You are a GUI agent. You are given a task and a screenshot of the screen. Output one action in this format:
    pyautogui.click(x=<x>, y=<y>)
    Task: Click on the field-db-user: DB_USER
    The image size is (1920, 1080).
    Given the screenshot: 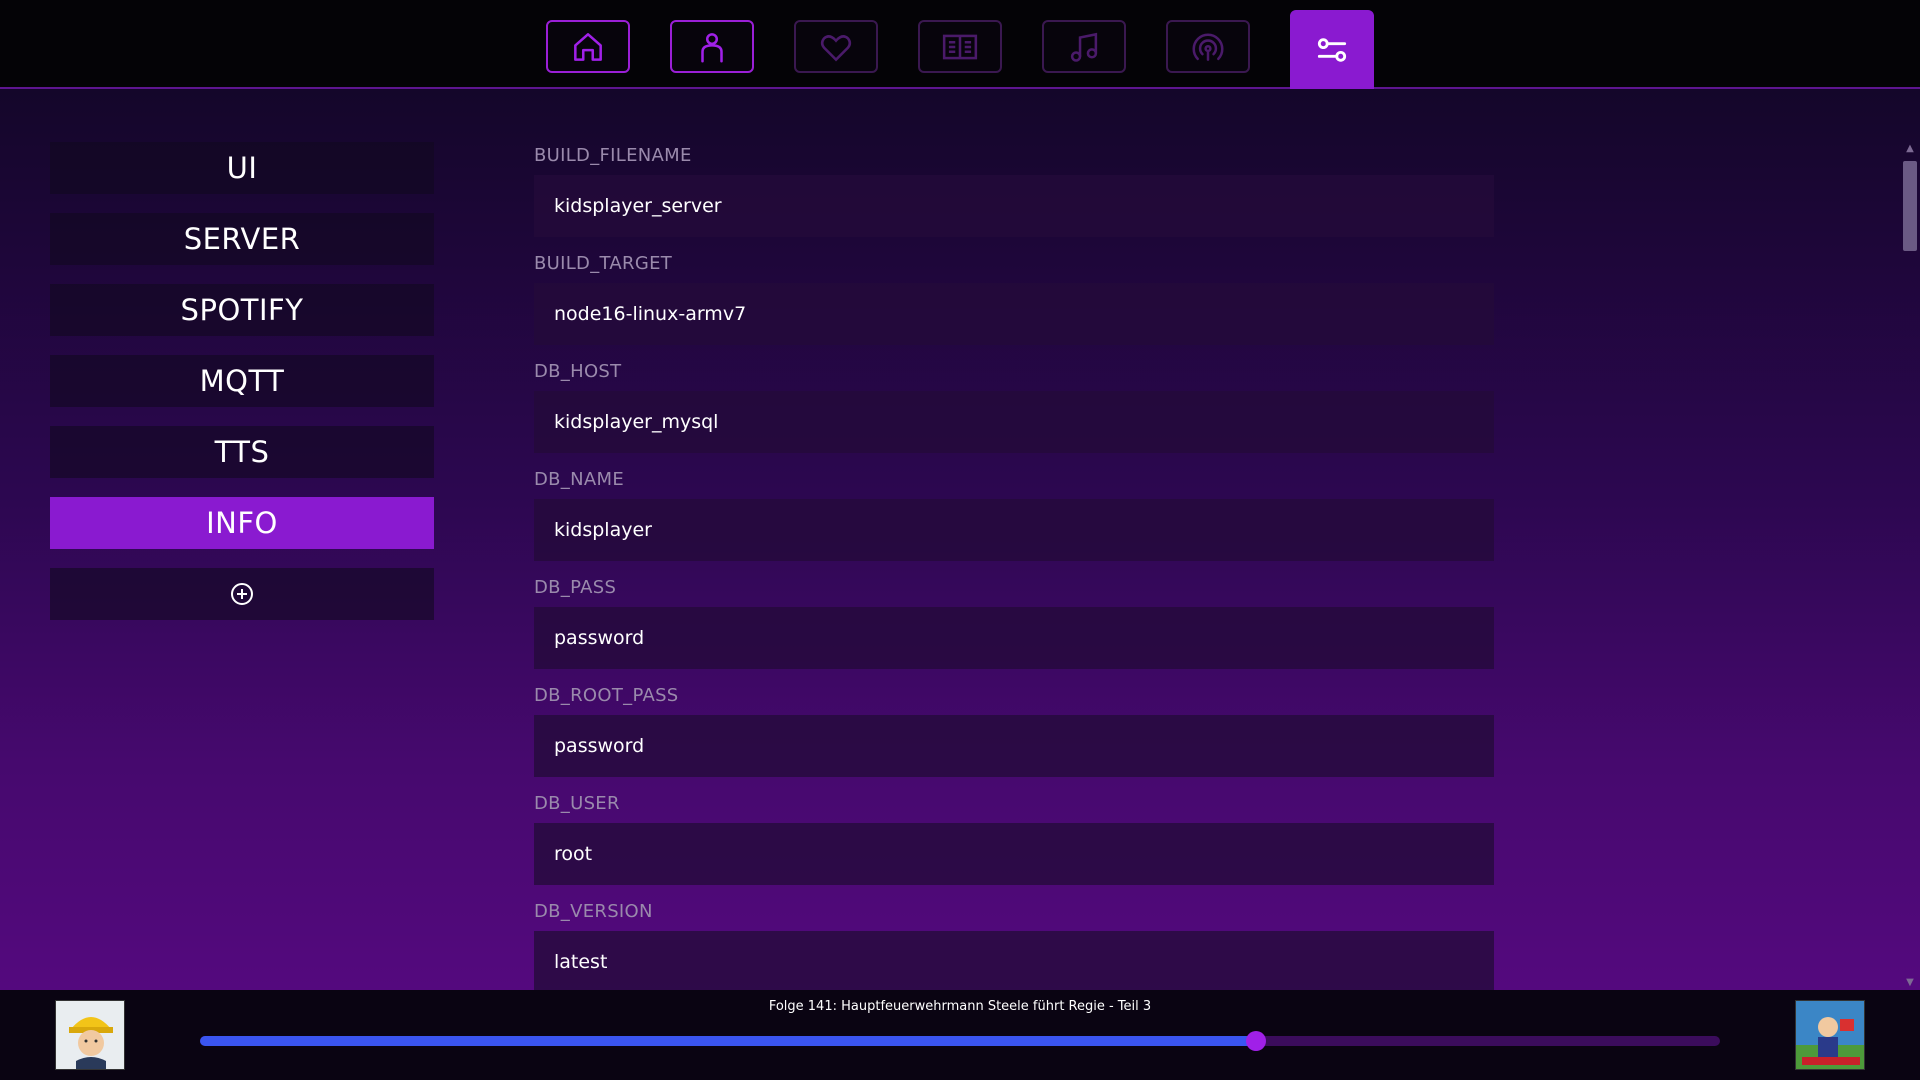 What is the action you would take?
    pyautogui.click(x=1014, y=843)
    